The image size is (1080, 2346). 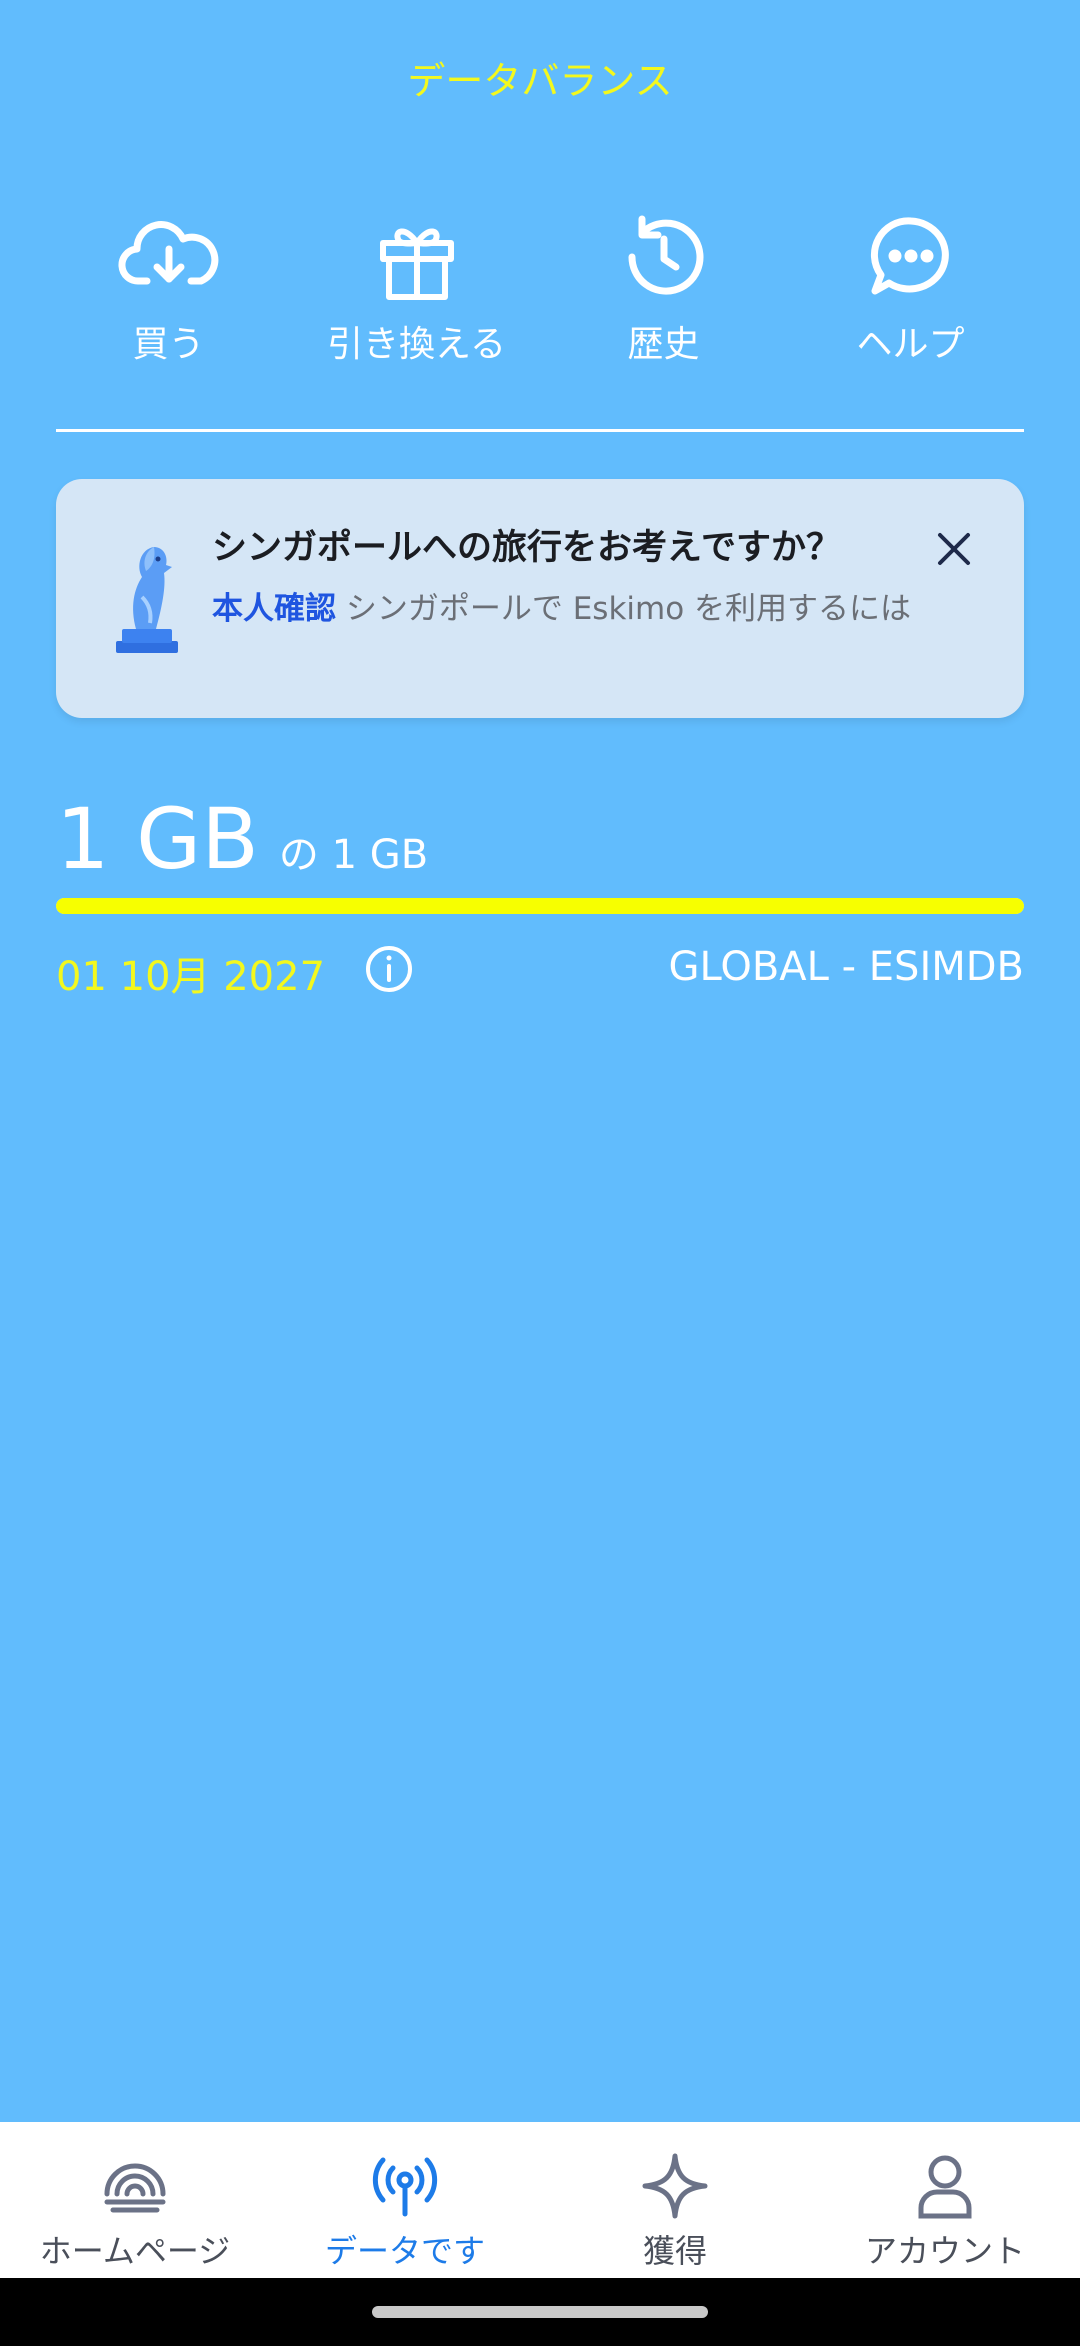 I want to click on redeem-button: 引き換える, so click(x=416, y=290).